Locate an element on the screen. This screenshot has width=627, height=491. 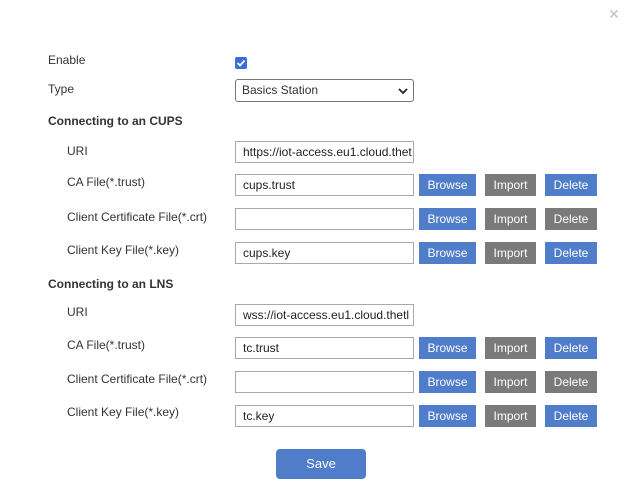
cups-uri-input: https://iot-access.eu1.cloud.thet is located at coordinates (324, 152).